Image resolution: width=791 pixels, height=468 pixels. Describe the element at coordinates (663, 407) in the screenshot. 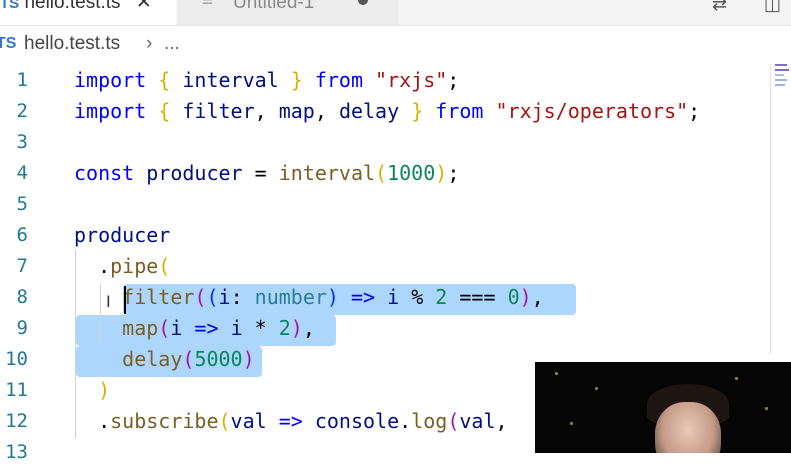

I see `webcam-overlay` at that location.